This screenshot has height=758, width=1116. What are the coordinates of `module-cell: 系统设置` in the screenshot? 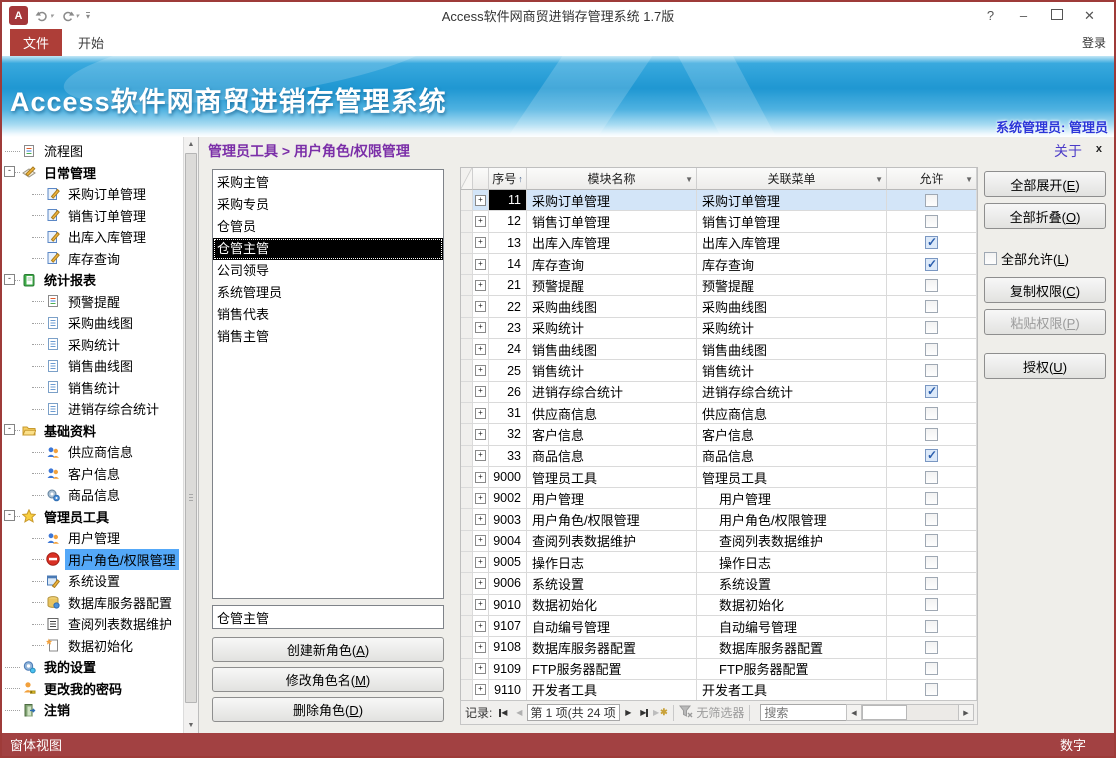 It's located at (612, 584).